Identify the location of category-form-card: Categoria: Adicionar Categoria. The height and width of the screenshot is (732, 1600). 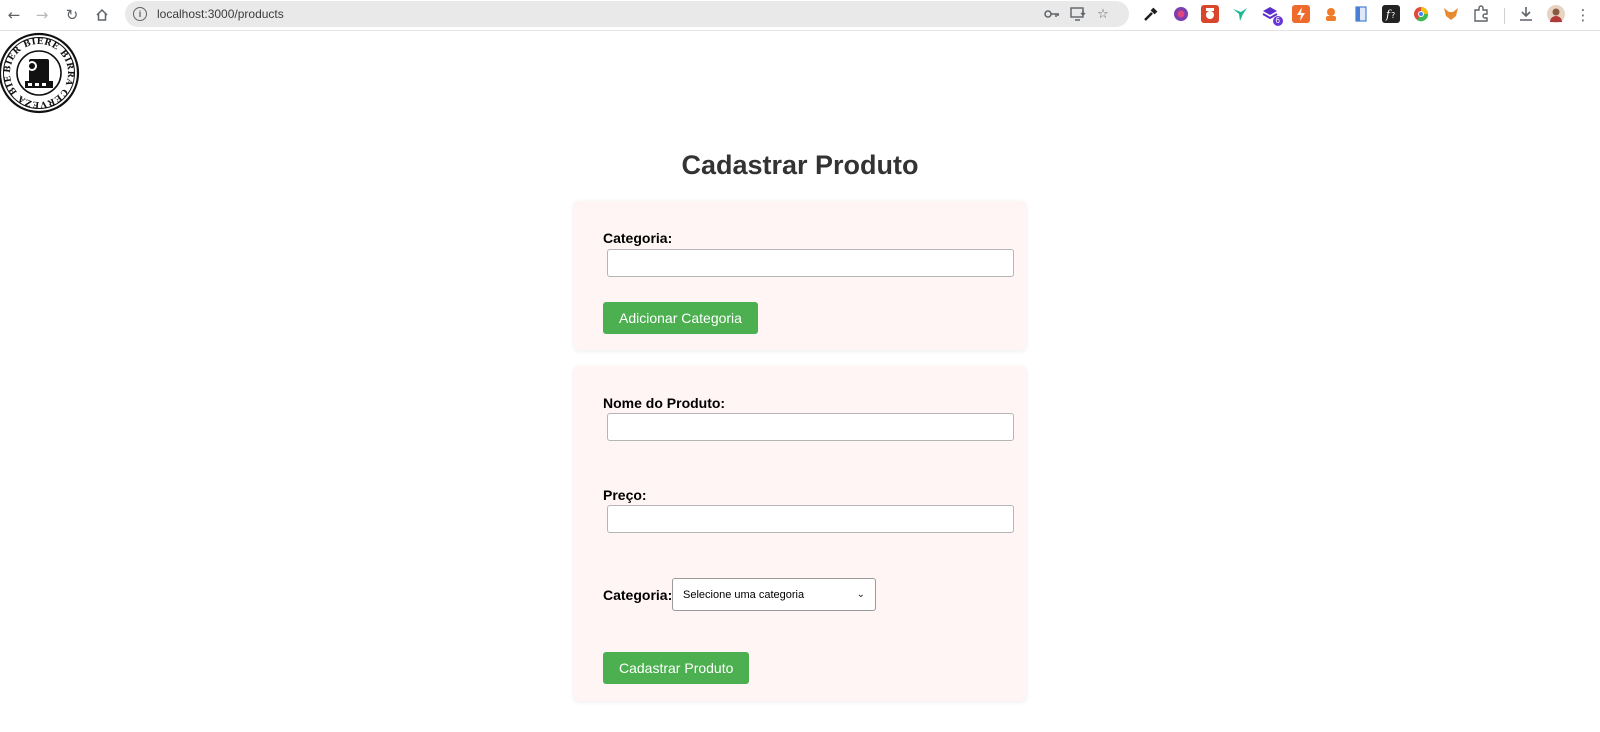
(800, 275).